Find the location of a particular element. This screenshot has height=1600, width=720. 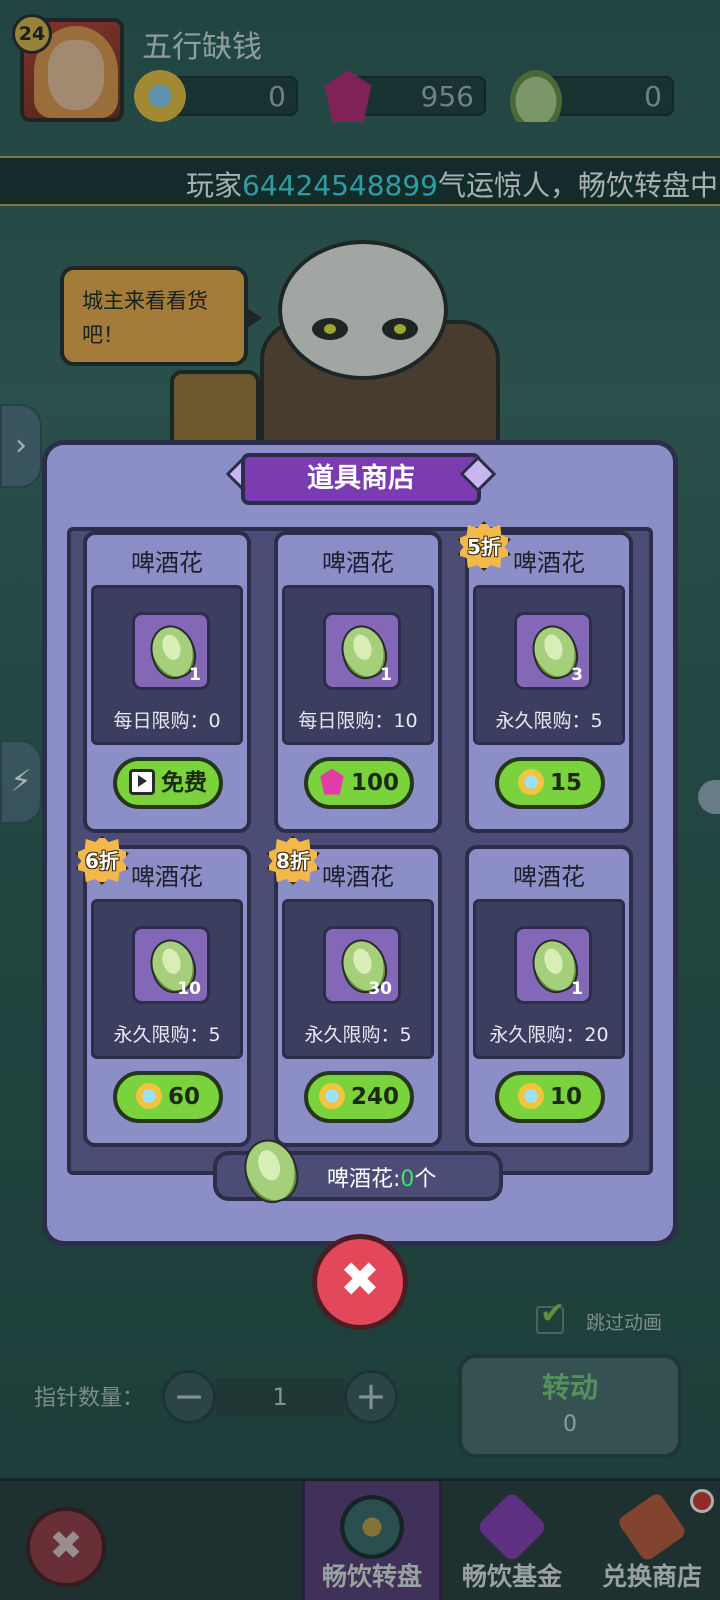

announcement-marquee: 玩家64424548899气运惊人，畅饮转盘中 is located at coordinates (360, 181).